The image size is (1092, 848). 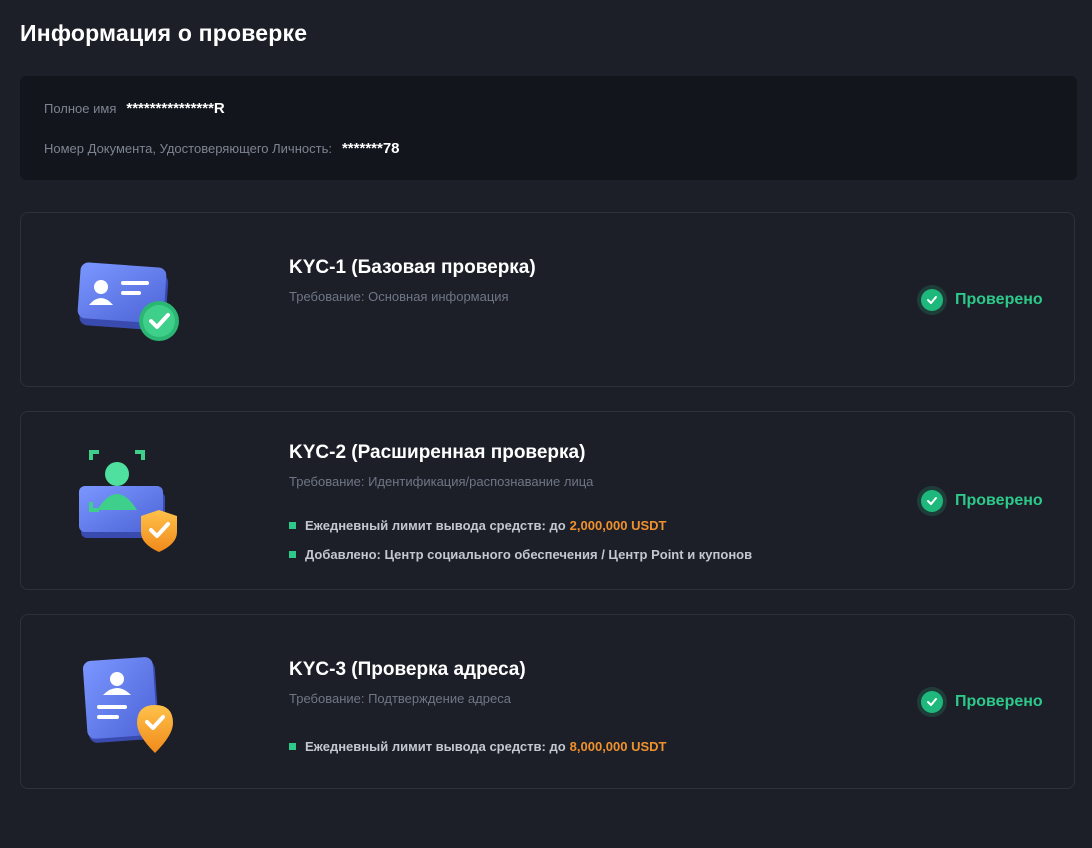 What do you see at coordinates (80, 108) in the screenshot?
I see `full-name-label: Полное имя` at bounding box center [80, 108].